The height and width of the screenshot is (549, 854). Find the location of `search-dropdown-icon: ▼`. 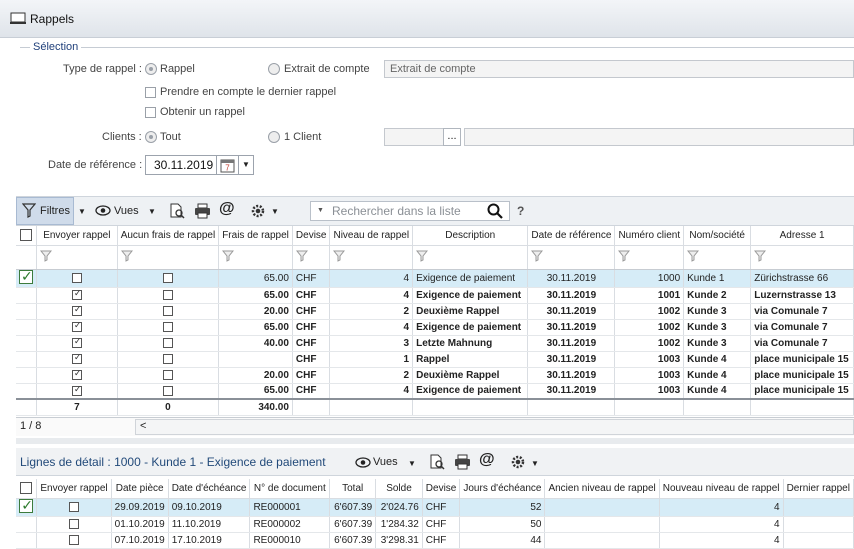

search-dropdown-icon: ▼ is located at coordinates (320, 210).